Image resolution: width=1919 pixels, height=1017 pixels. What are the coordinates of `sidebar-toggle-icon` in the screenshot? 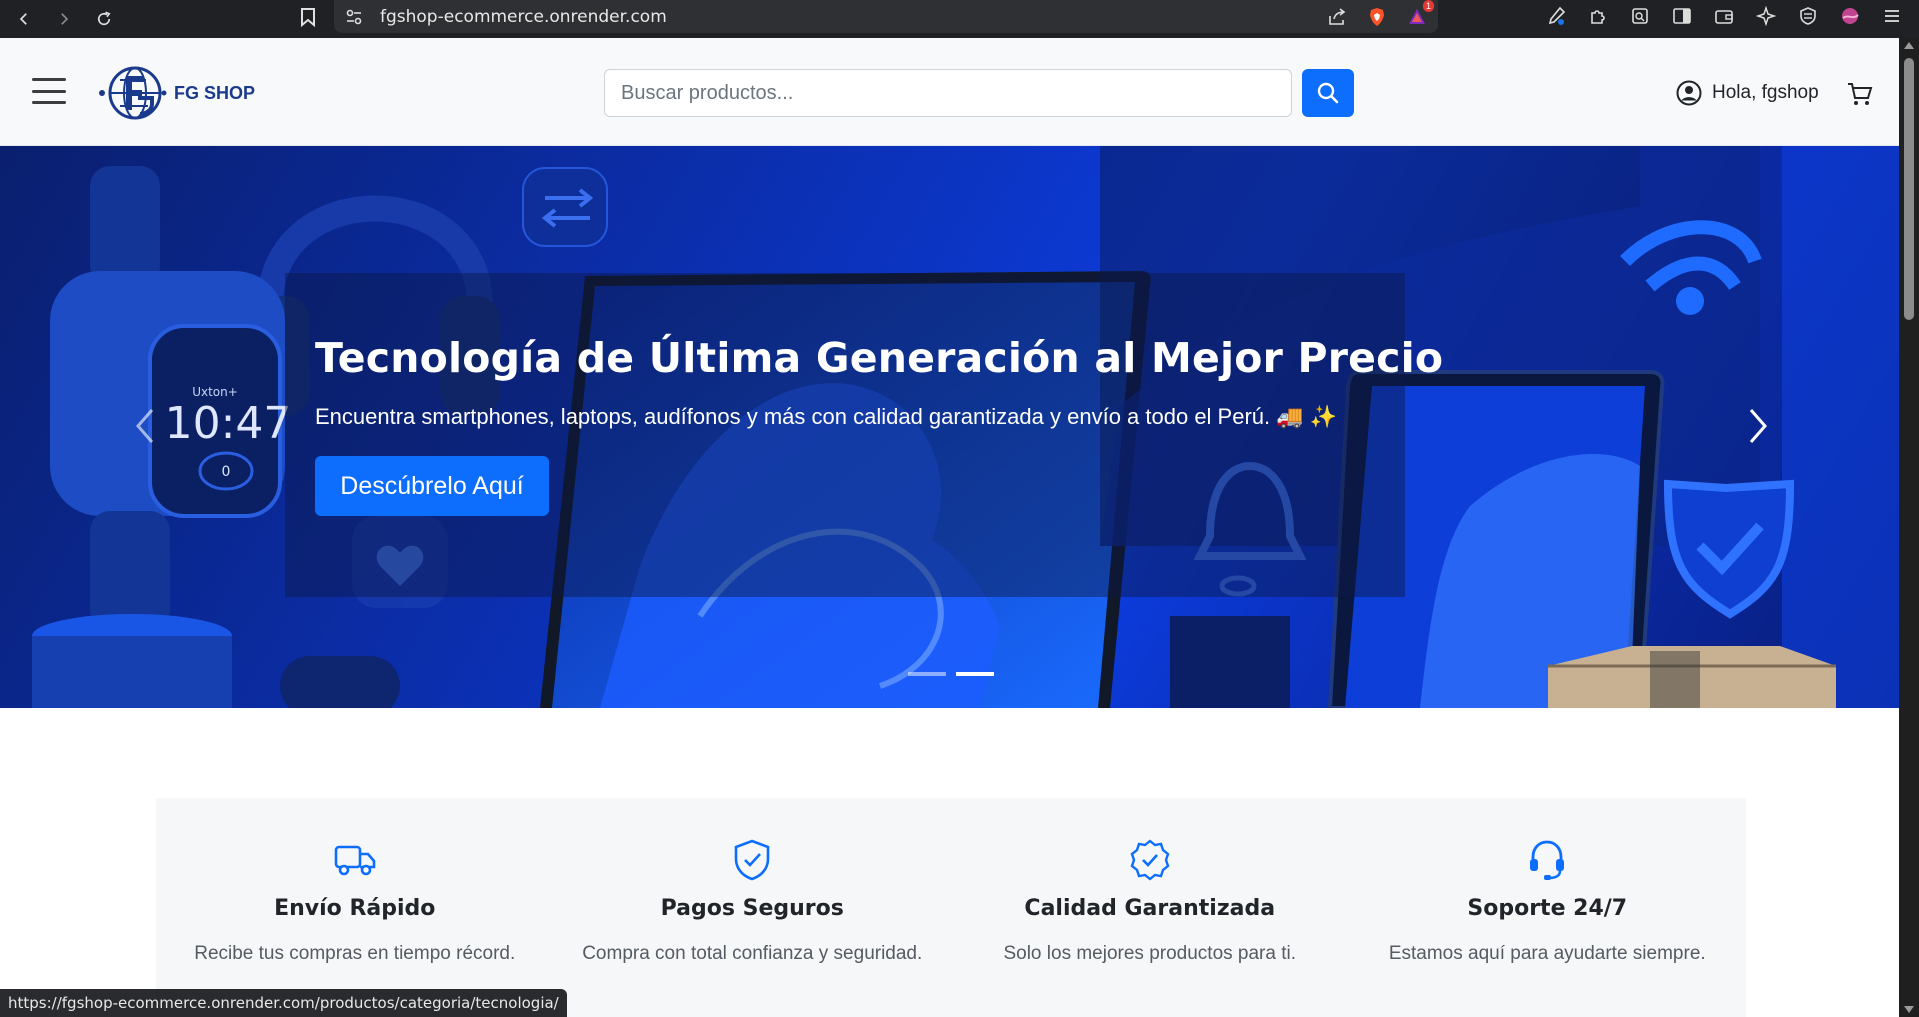 It's located at (1682, 16).